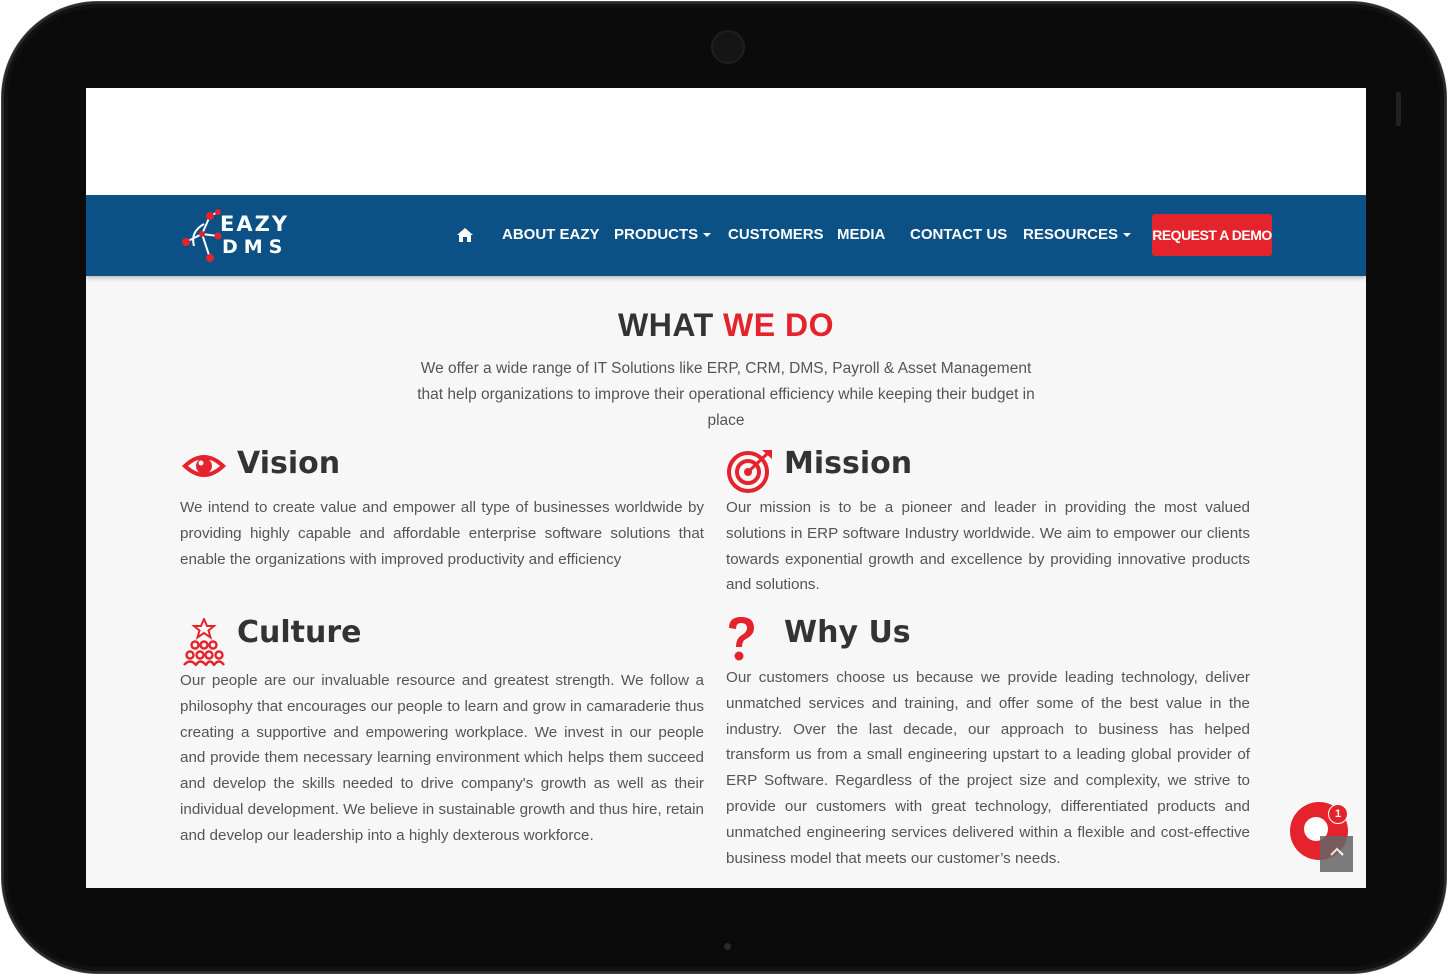 Image resolution: width=1450 pixels, height=977 pixels. Describe the element at coordinates (778, 325) in the screenshot. I see `title-part2: WE DO` at that location.